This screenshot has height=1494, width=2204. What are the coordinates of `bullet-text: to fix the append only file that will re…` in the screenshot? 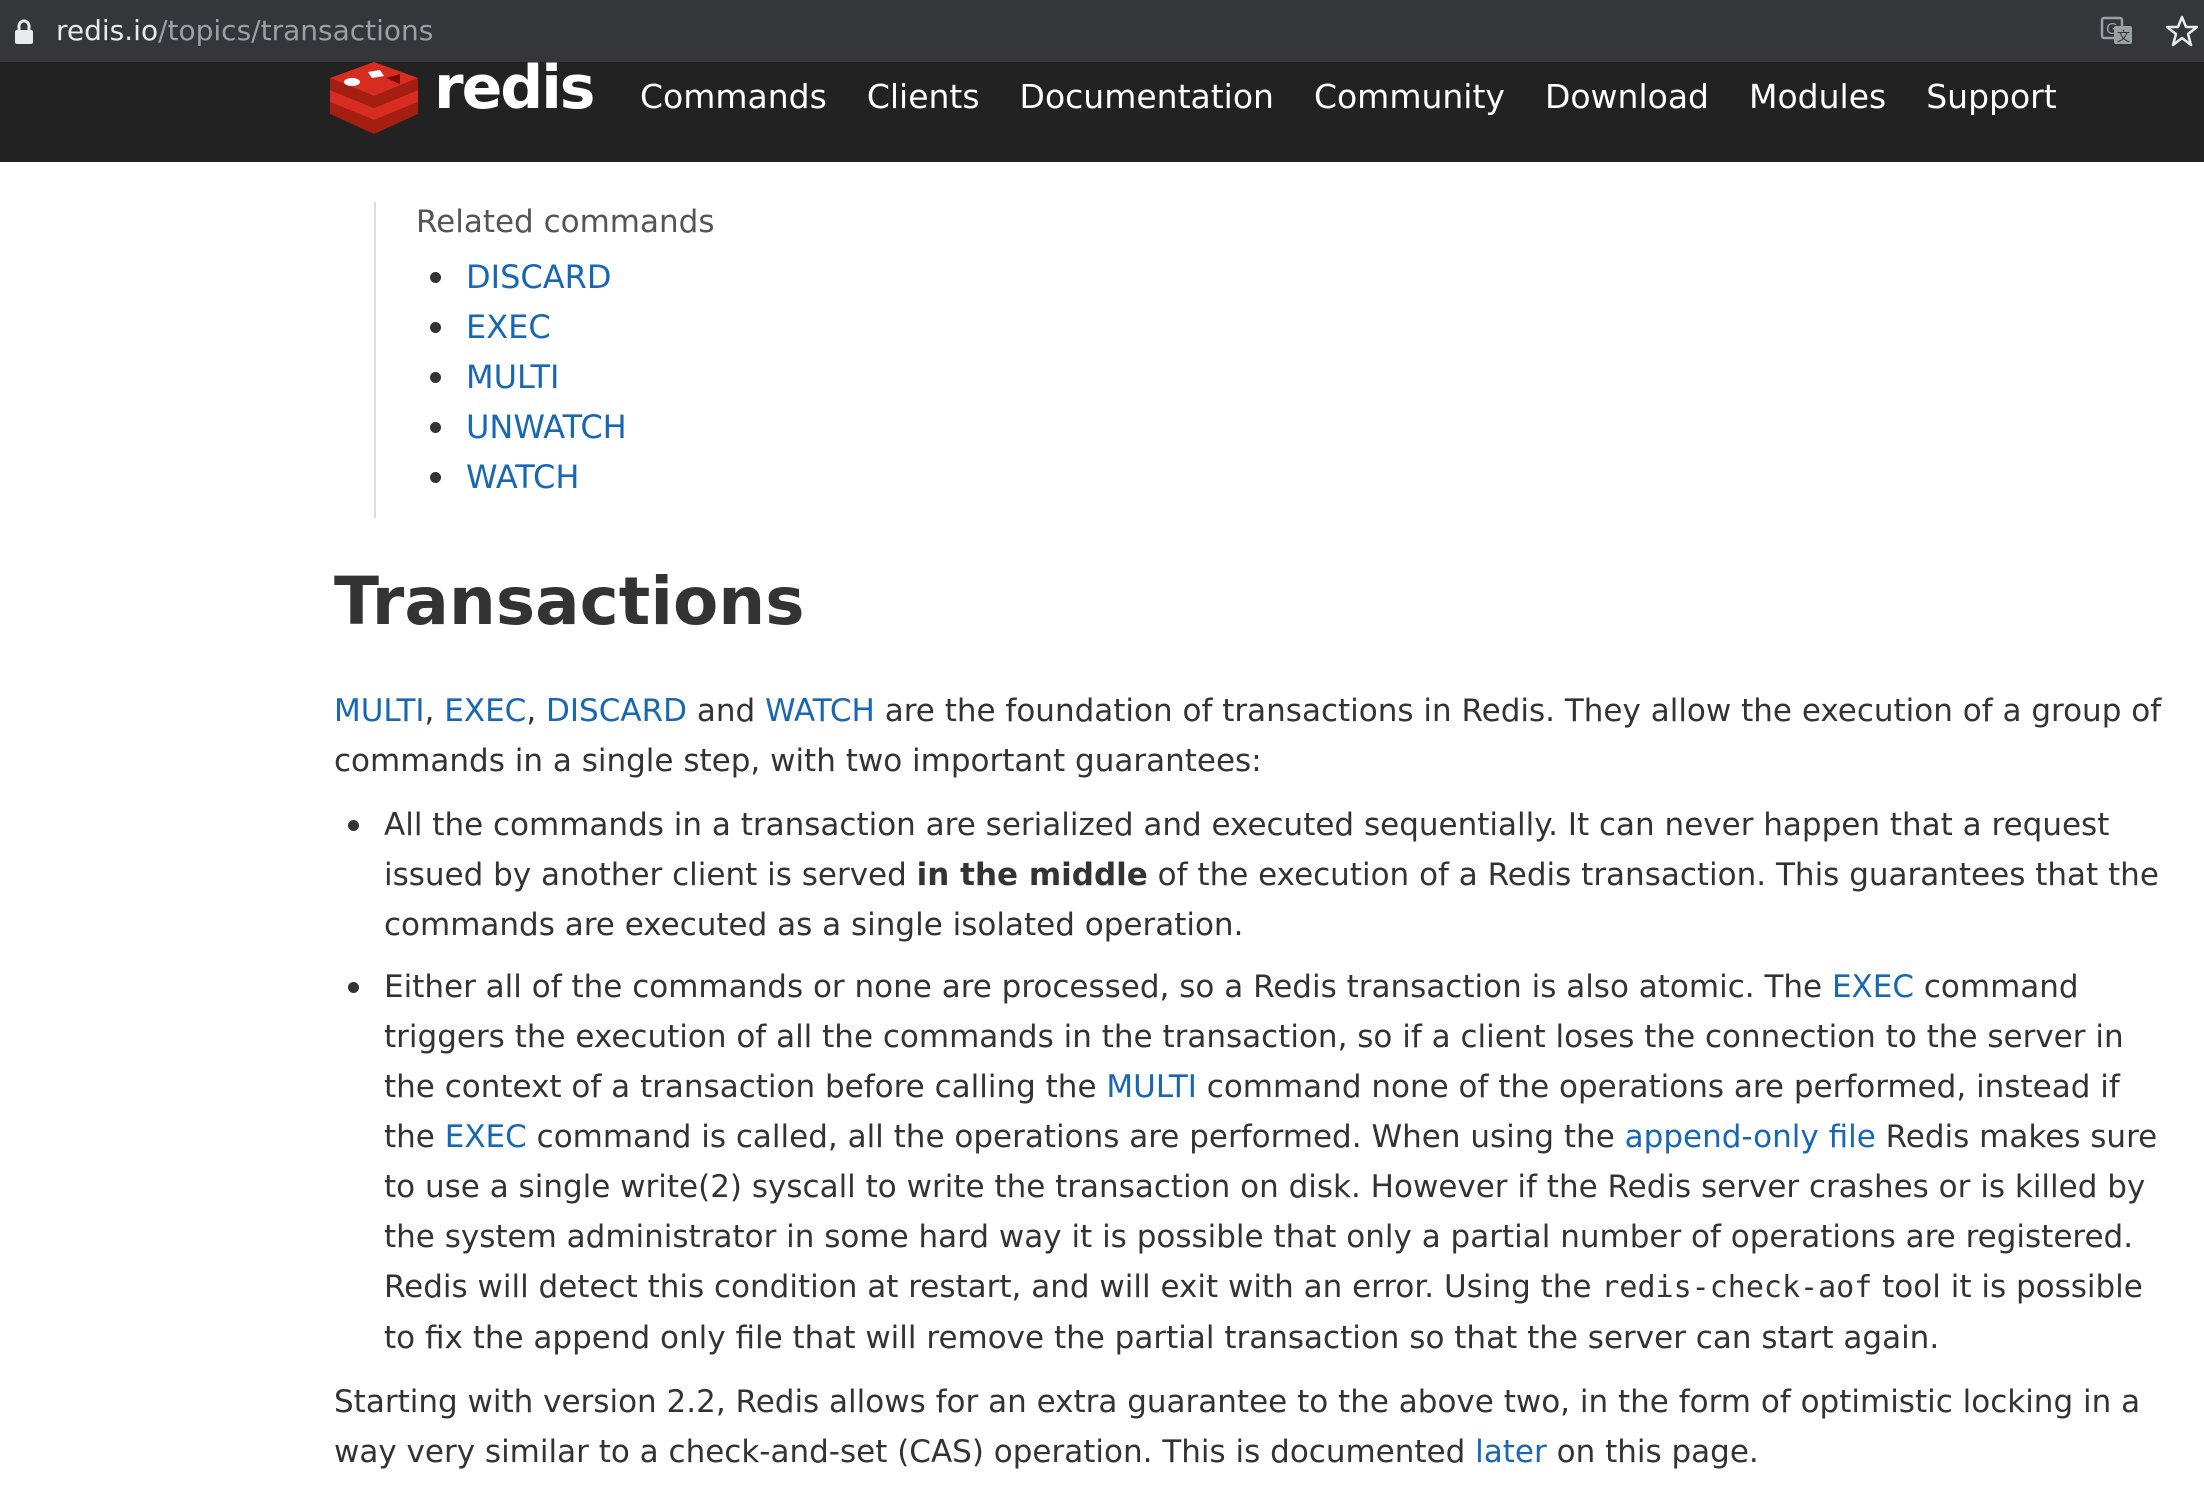 It's located at (1162, 1338).